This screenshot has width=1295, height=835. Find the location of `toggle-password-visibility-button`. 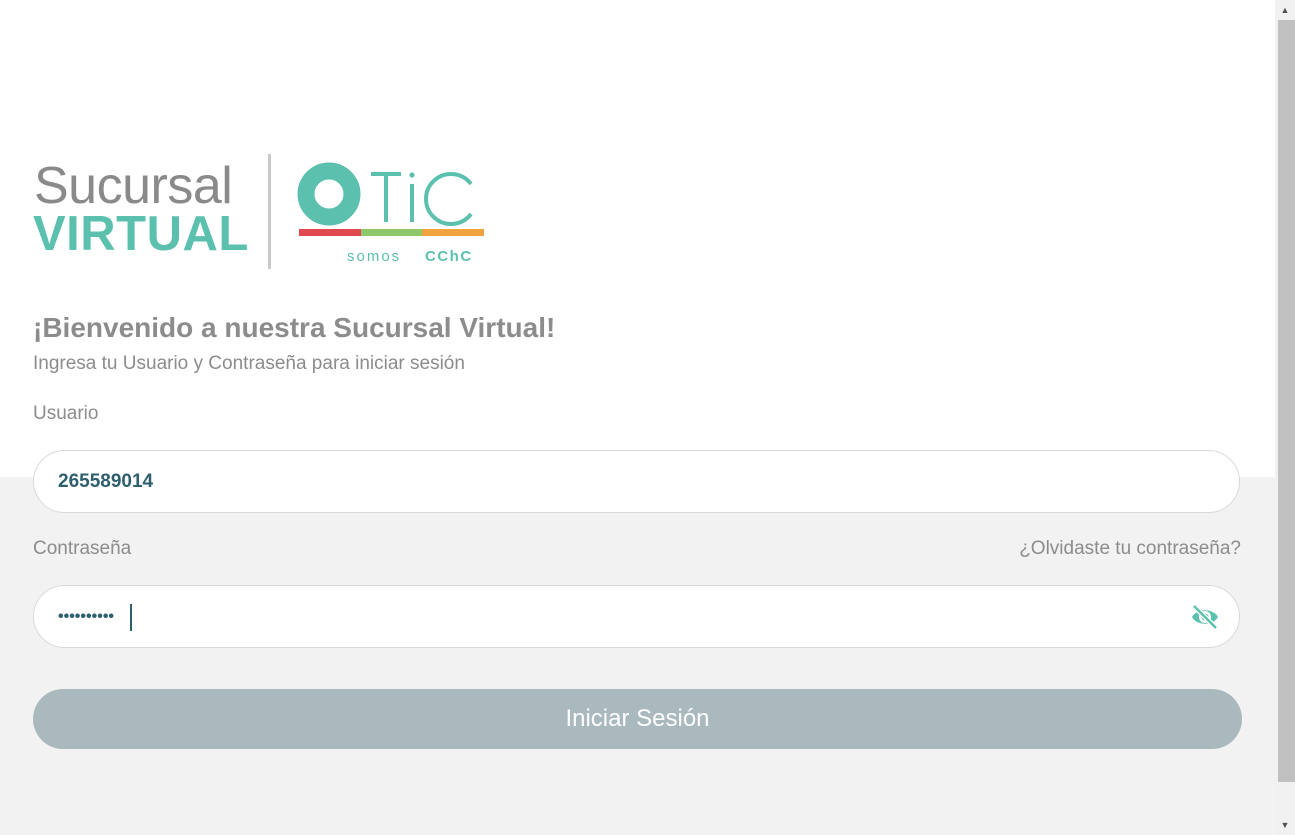

toggle-password-visibility-button is located at coordinates (1205, 617).